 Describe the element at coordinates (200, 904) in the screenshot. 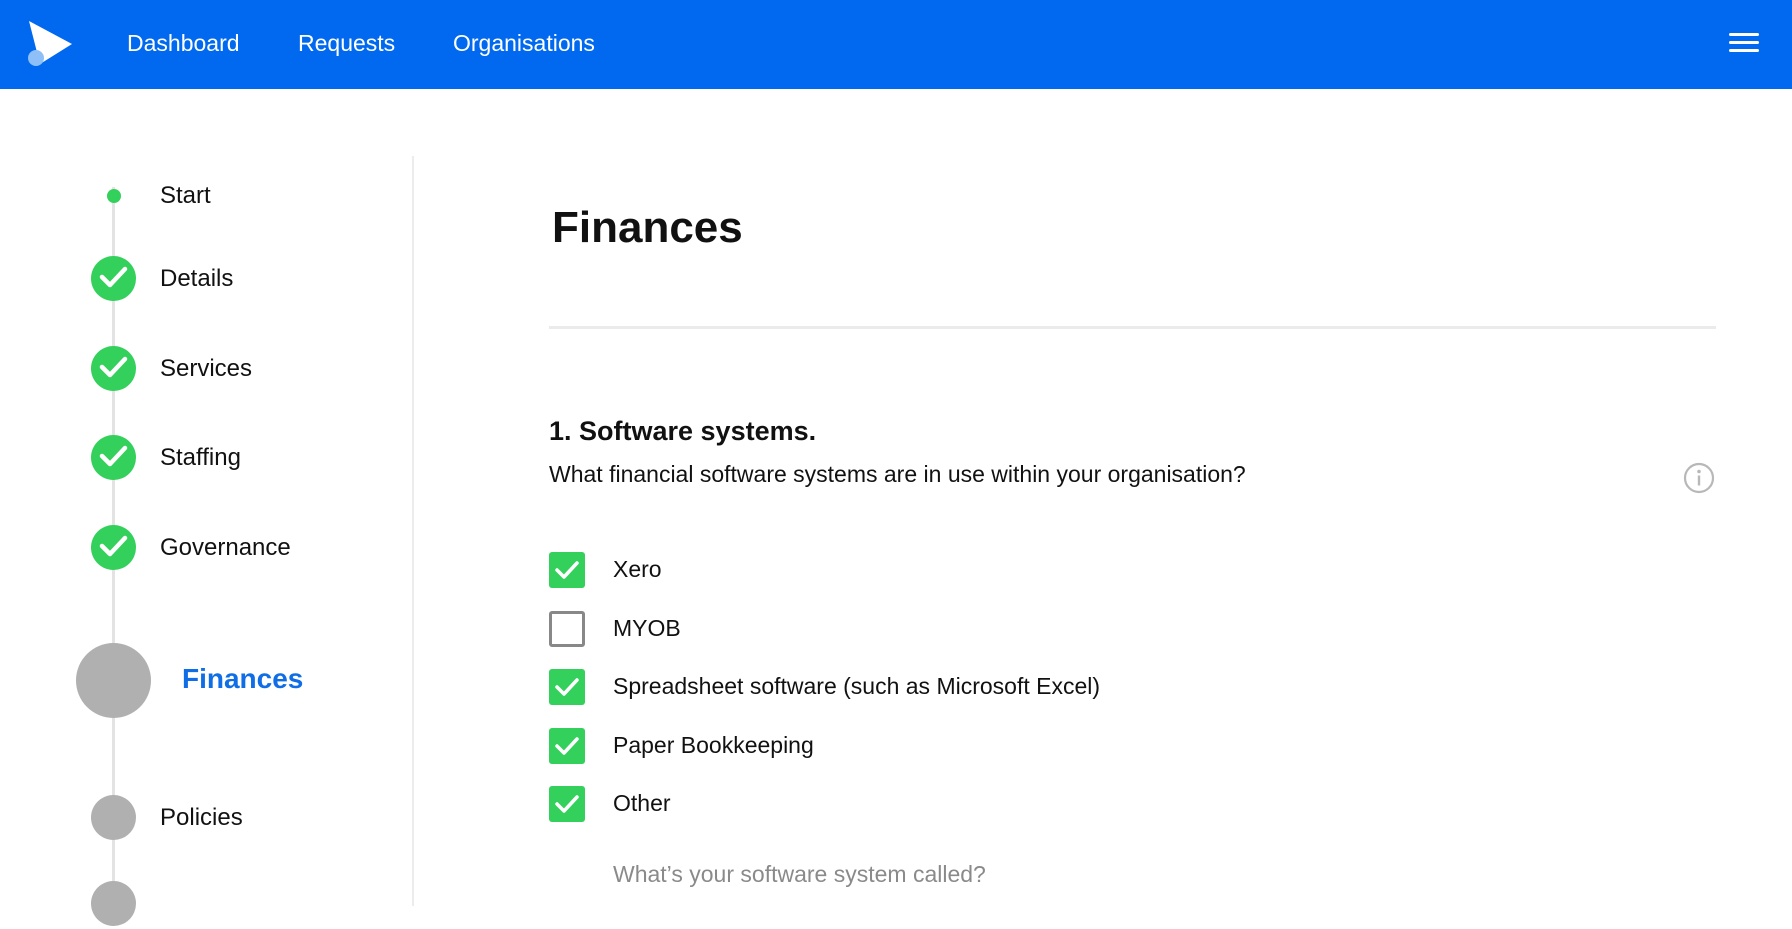

I see `step-next-partial` at that location.